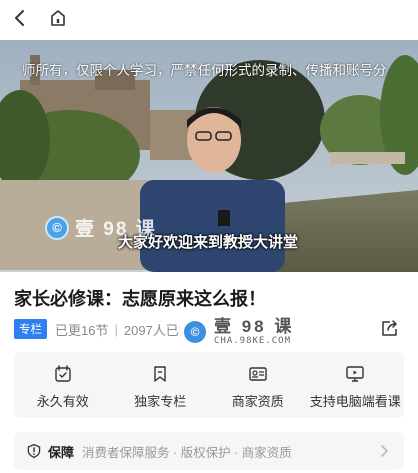  Describe the element at coordinates (62, 401) in the screenshot. I see `feature-label: 永久有效` at that location.